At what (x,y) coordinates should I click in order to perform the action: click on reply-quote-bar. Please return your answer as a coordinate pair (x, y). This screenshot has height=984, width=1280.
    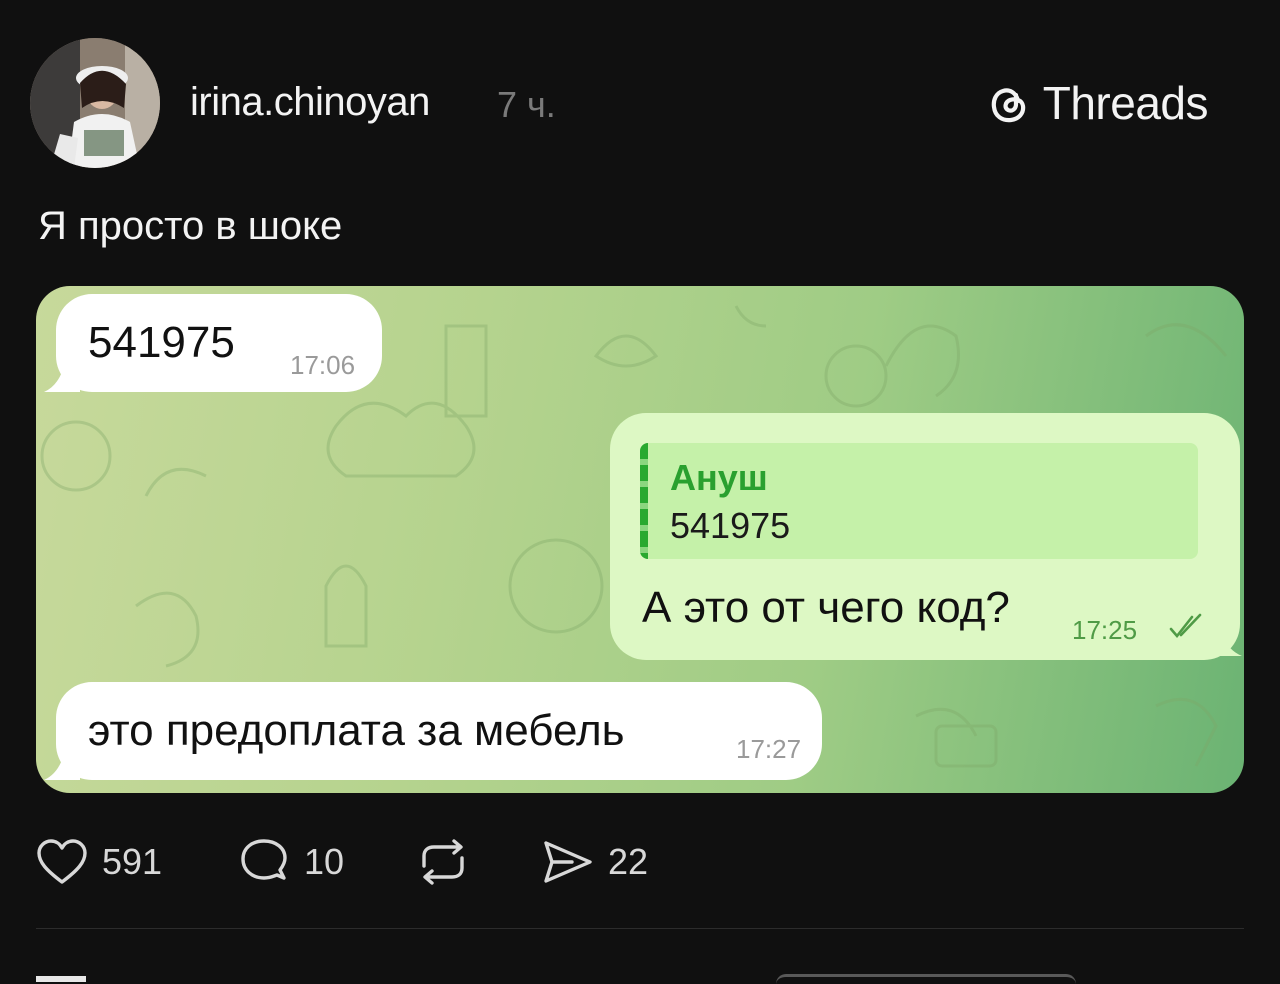
    Looking at the image, I should click on (644, 501).